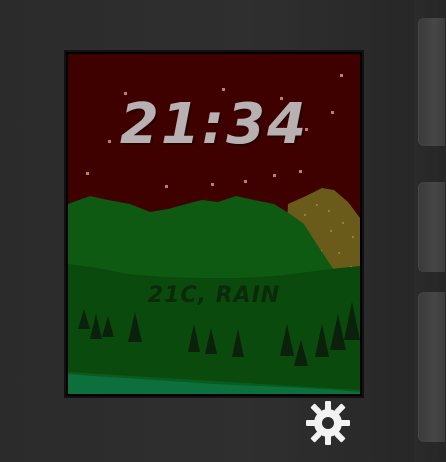  Describe the element at coordinates (328, 423) in the screenshot. I see `gear-icon` at that location.